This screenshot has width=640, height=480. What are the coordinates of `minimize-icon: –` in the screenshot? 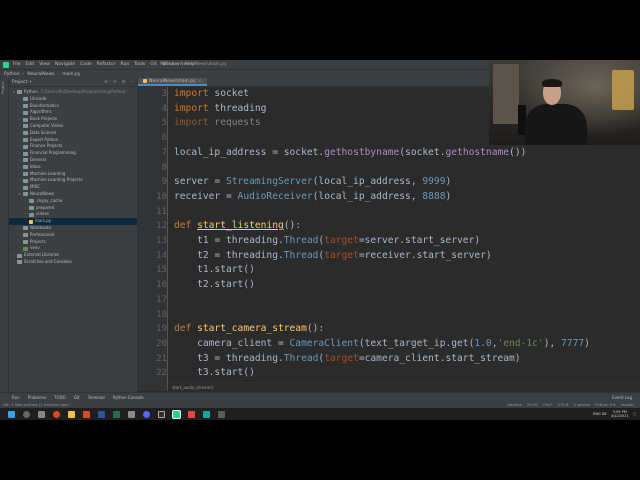 It's located at (132, 82).